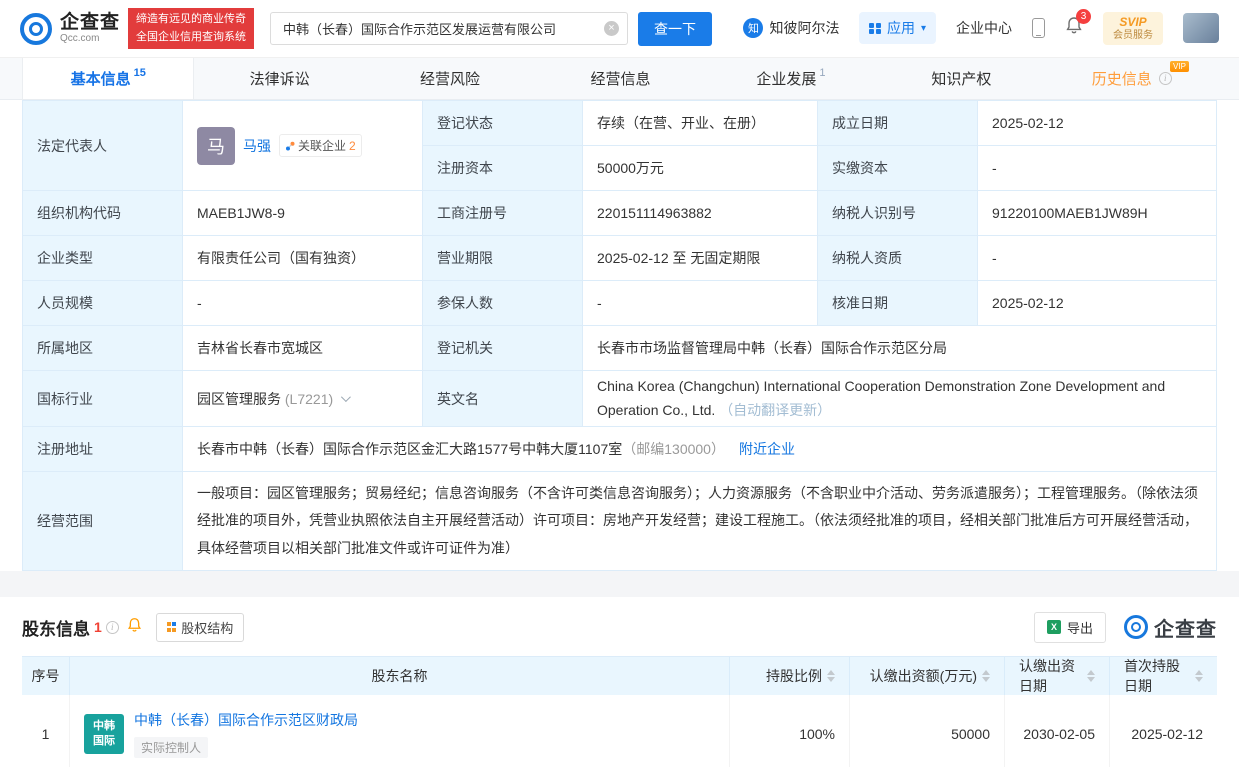 This screenshot has height=767, width=1239. What do you see at coordinates (898, 168) in the screenshot?
I see `field-label: 实缴资本` at bounding box center [898, 168].